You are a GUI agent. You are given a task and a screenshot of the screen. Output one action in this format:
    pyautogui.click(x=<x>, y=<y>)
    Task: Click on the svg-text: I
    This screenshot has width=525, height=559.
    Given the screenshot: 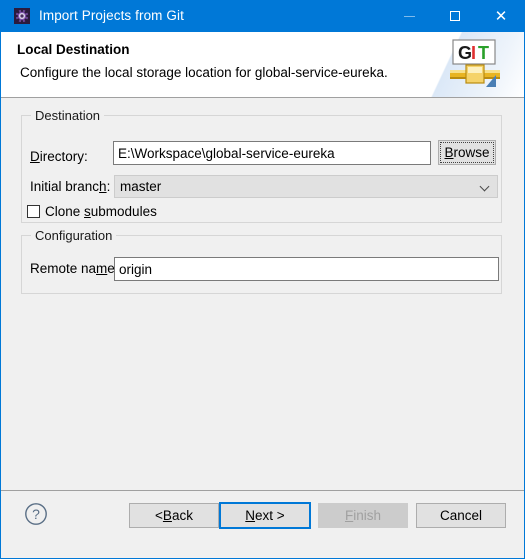 What is the action you would take?
    pyautogui.click(x=473, y=53)
    